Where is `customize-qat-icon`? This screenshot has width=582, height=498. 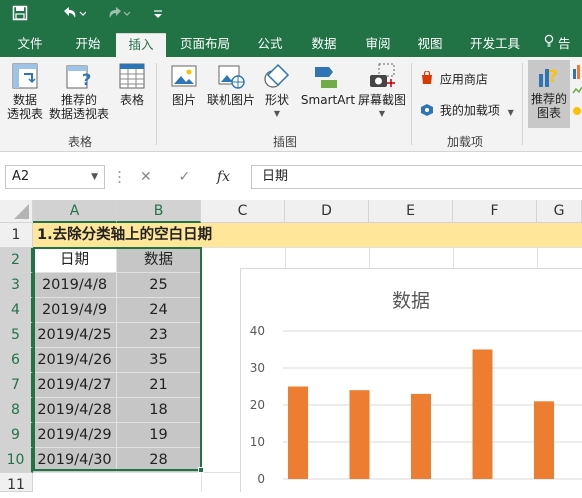
customize-qat-icon is located at coordinates (158, 15).